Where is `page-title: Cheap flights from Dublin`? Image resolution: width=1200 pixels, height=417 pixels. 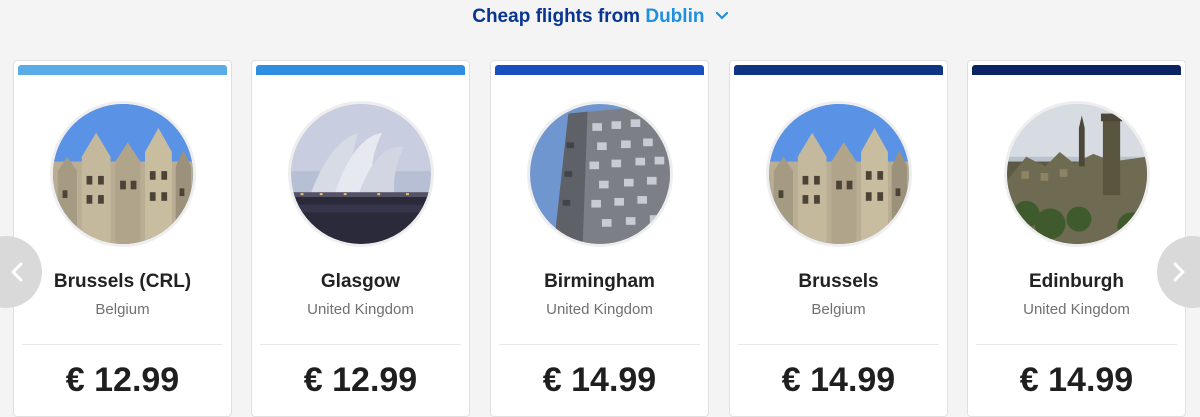
page-title: Cheap flights from Dublin is located at coordinates (600, 17).